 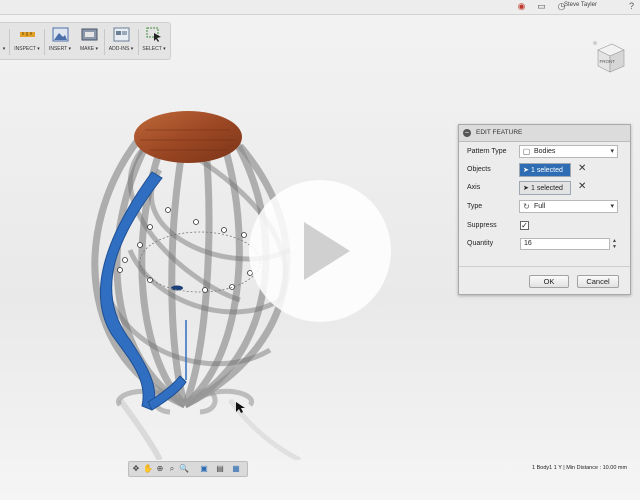 What do you see at coordinates (565, 244) in the screenshot?
I see `quantity-input: 16` at bounding box center [565, 244].